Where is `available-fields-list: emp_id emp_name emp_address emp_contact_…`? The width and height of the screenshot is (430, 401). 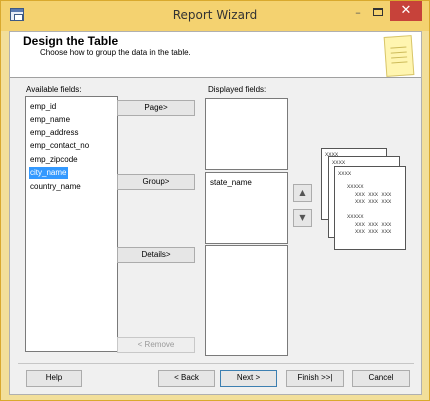 available-fields-list: emp_id emp_name emp_address emp_contact_… is located at coordinates (71, 224).